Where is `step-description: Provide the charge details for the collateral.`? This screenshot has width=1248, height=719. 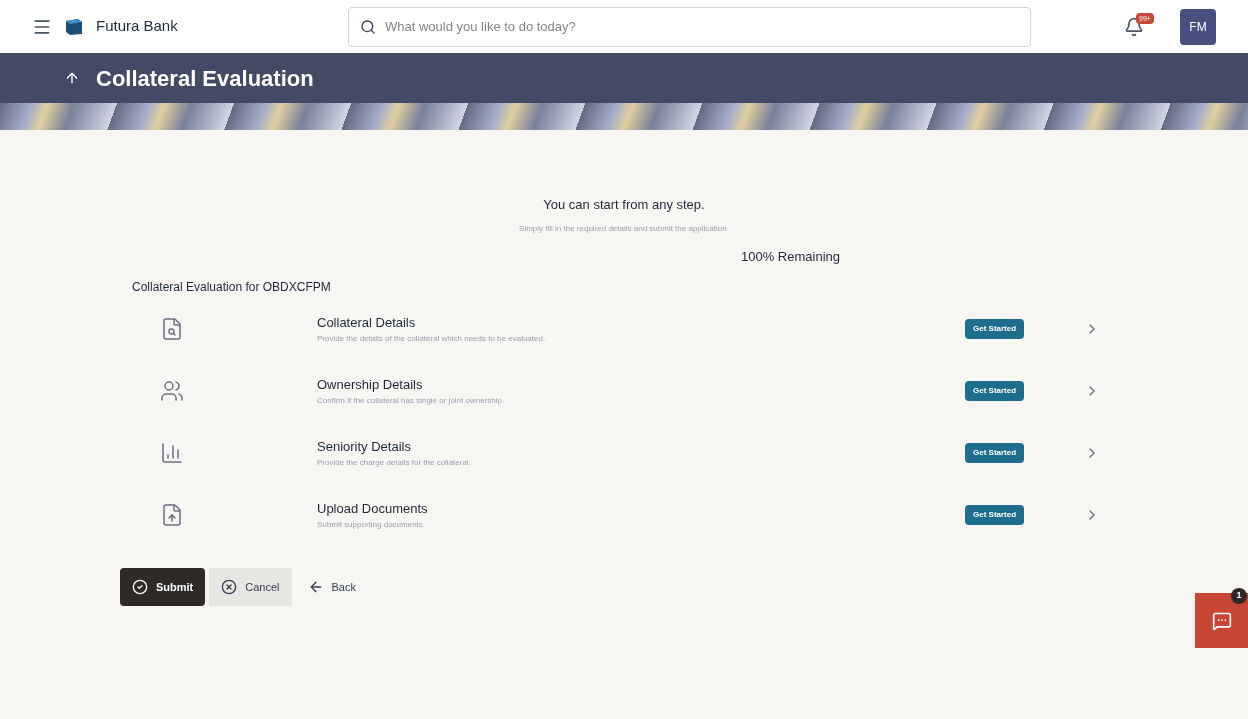
step-description: Provide the charge details for the collateral. is located at coordinates (394, 462).